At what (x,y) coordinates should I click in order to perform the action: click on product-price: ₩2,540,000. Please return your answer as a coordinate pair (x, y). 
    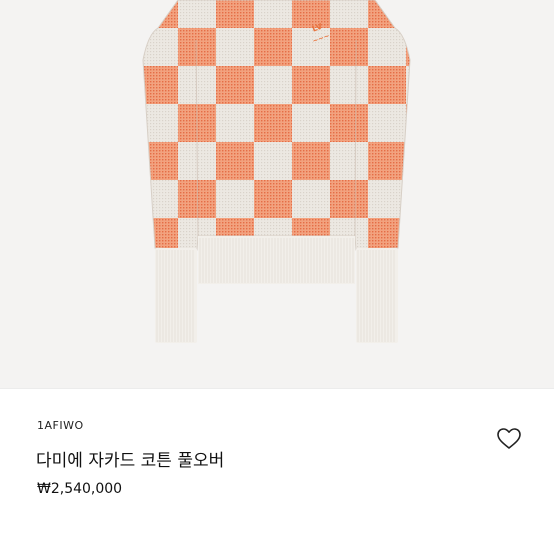
    Looking at the image, I should click on (80, 489).